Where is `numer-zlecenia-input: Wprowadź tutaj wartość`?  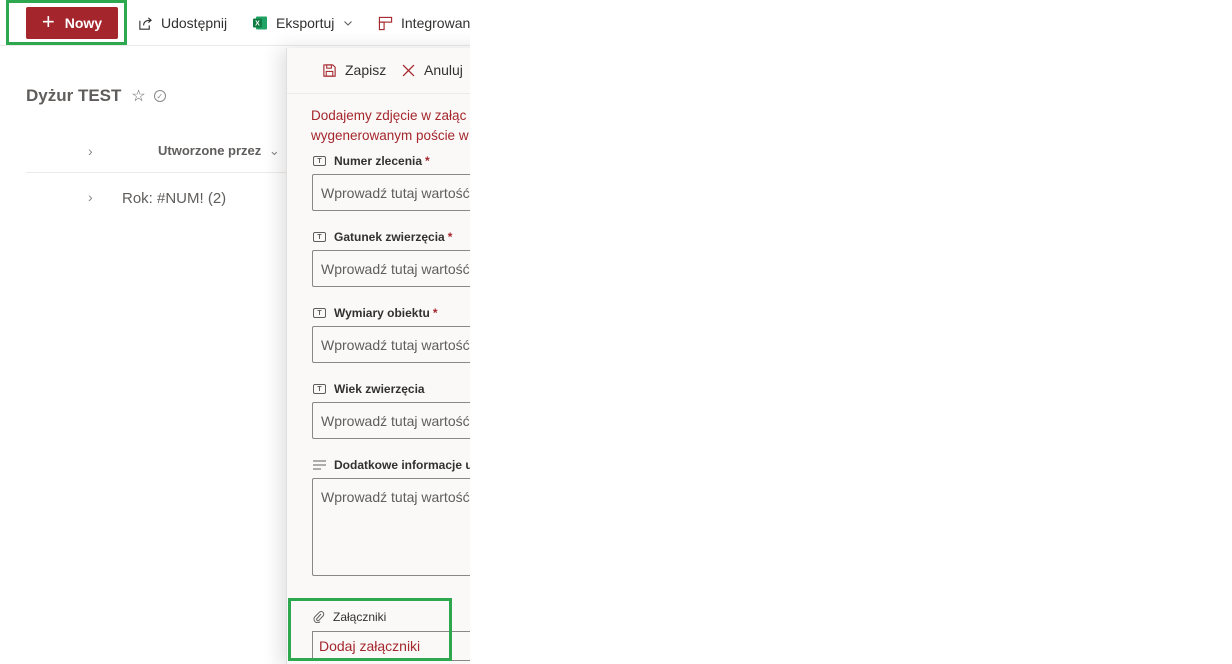 numer-zlecenia-input: Wprowadź tutaj wartość is located at coordinates (391, 192).